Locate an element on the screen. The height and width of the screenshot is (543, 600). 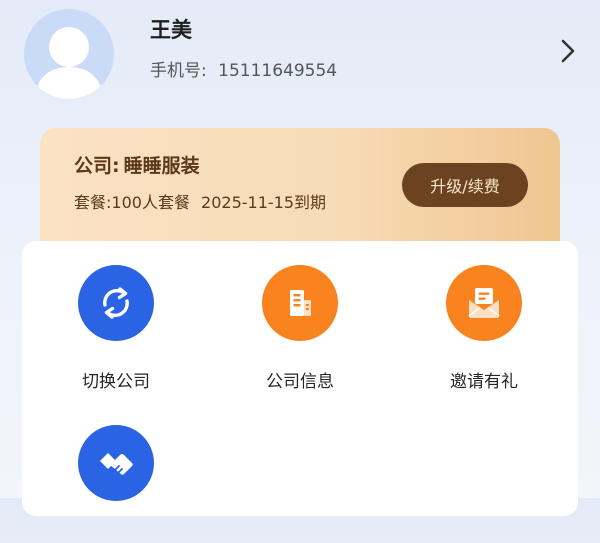
handshake-icon is located at coordinates (116, 463).